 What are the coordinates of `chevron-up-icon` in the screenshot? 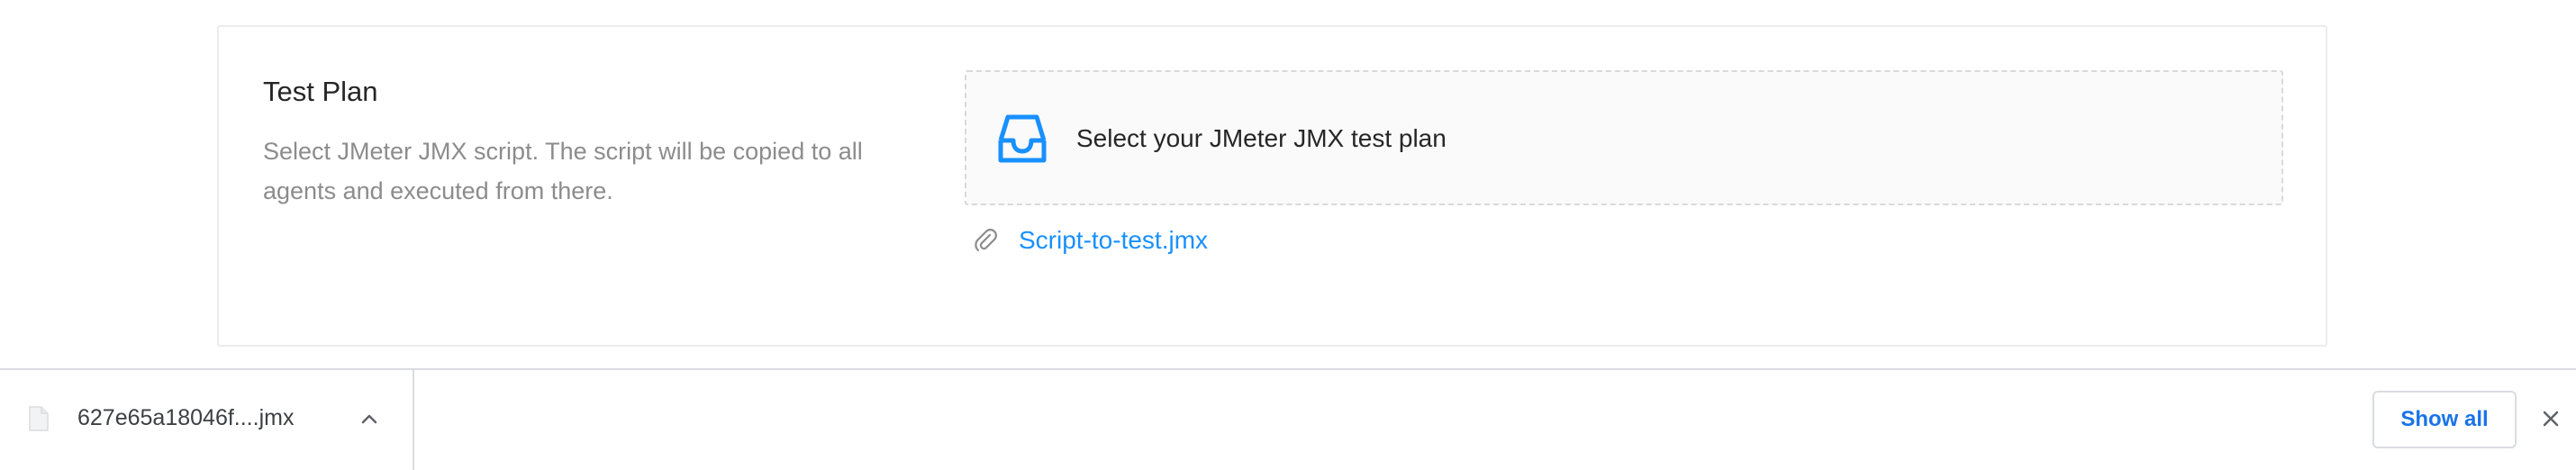 It's located at (369, 418).